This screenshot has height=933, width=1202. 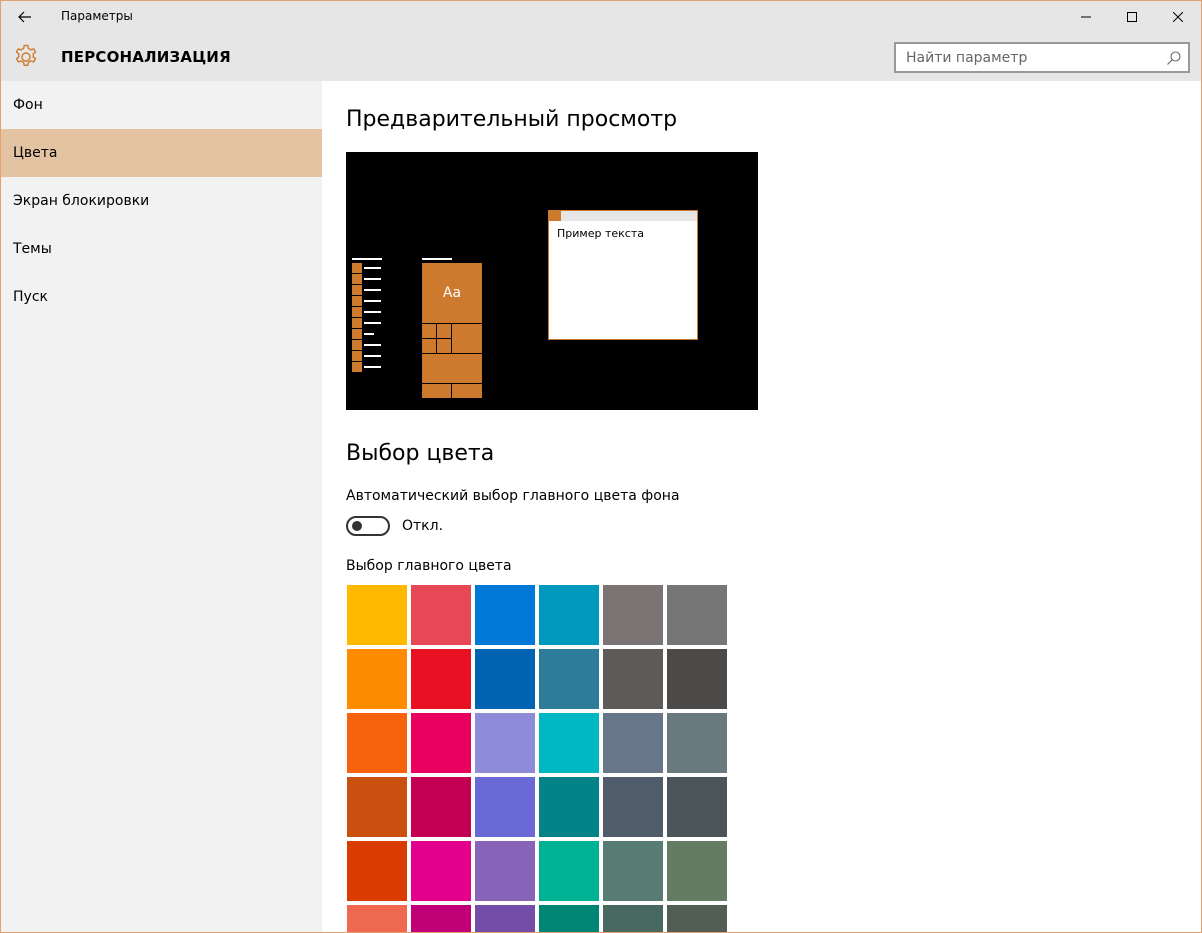 I want to click on close-button, so click(x=1178, y=17).